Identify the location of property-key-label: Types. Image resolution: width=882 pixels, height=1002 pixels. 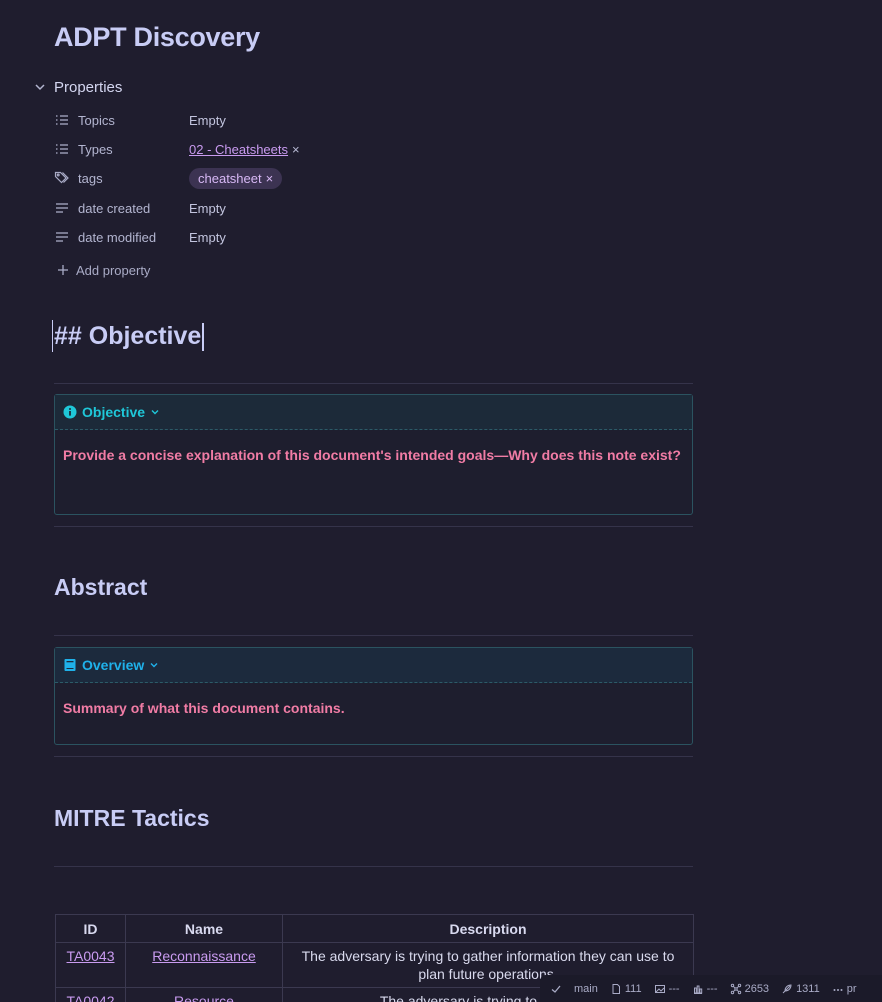
(95, 149).